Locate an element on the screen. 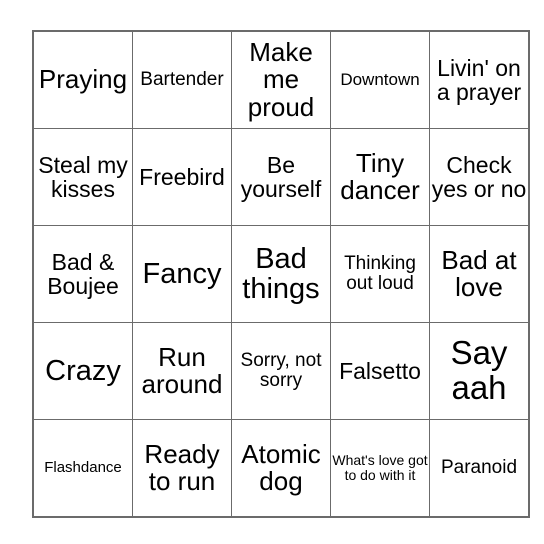 This screenshot has height=544, width=544. bingo-cell-label: Say aah is located at coordinates (479, 370).